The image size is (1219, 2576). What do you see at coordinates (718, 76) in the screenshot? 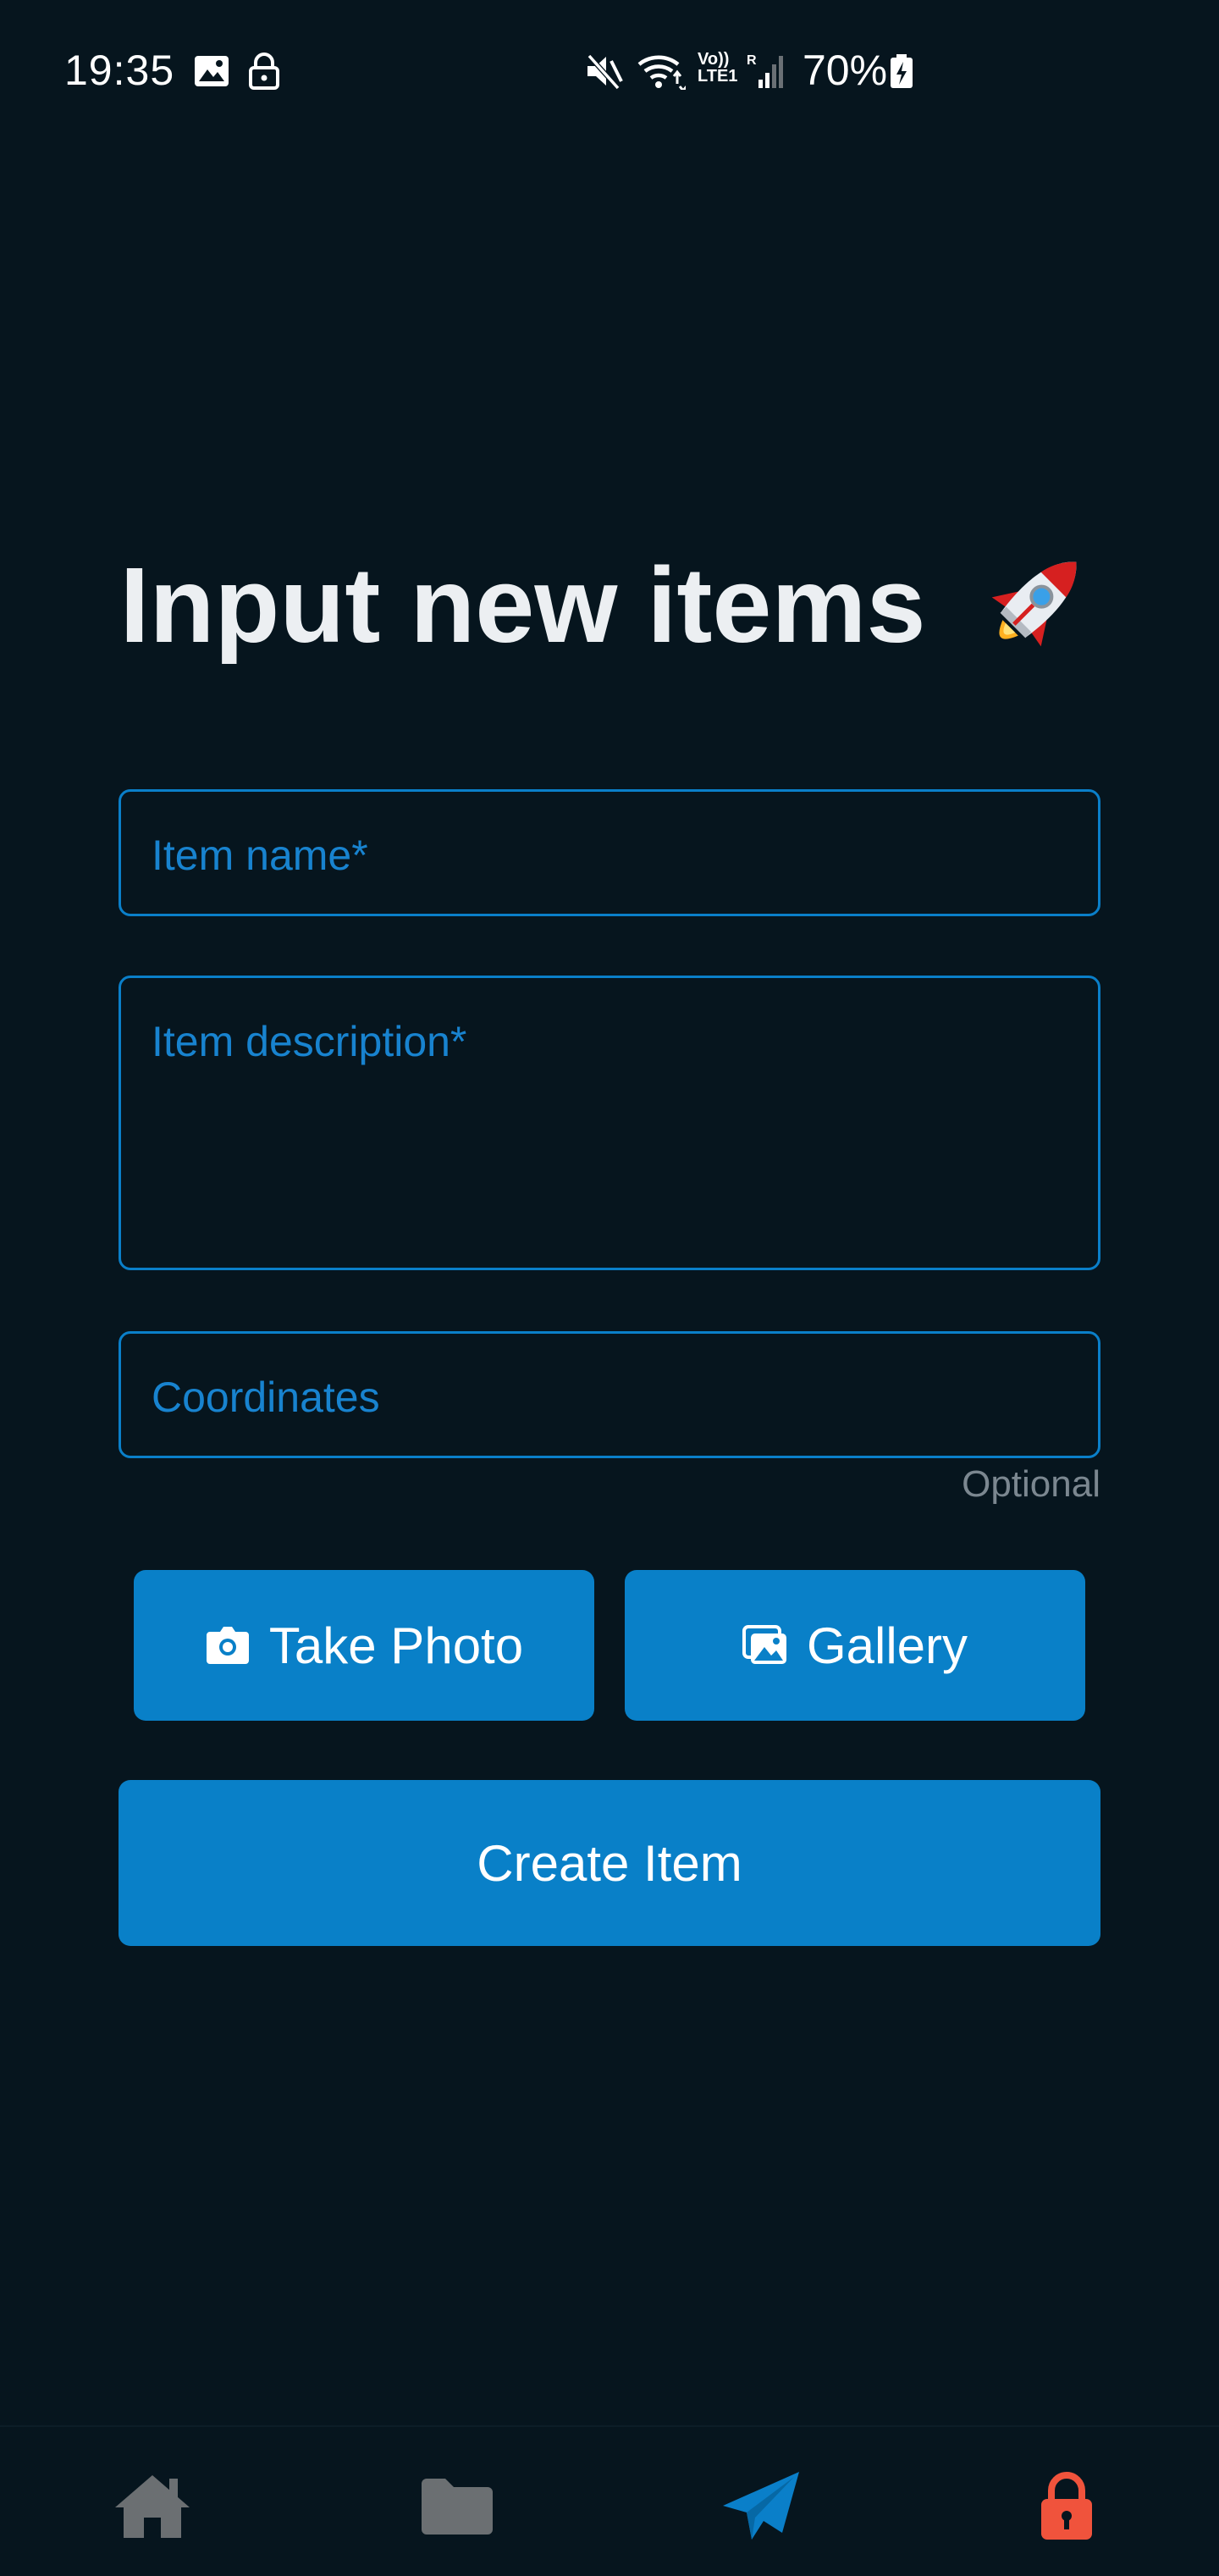
I see `lte-label: LTE1` at bounding box center [718, 76].